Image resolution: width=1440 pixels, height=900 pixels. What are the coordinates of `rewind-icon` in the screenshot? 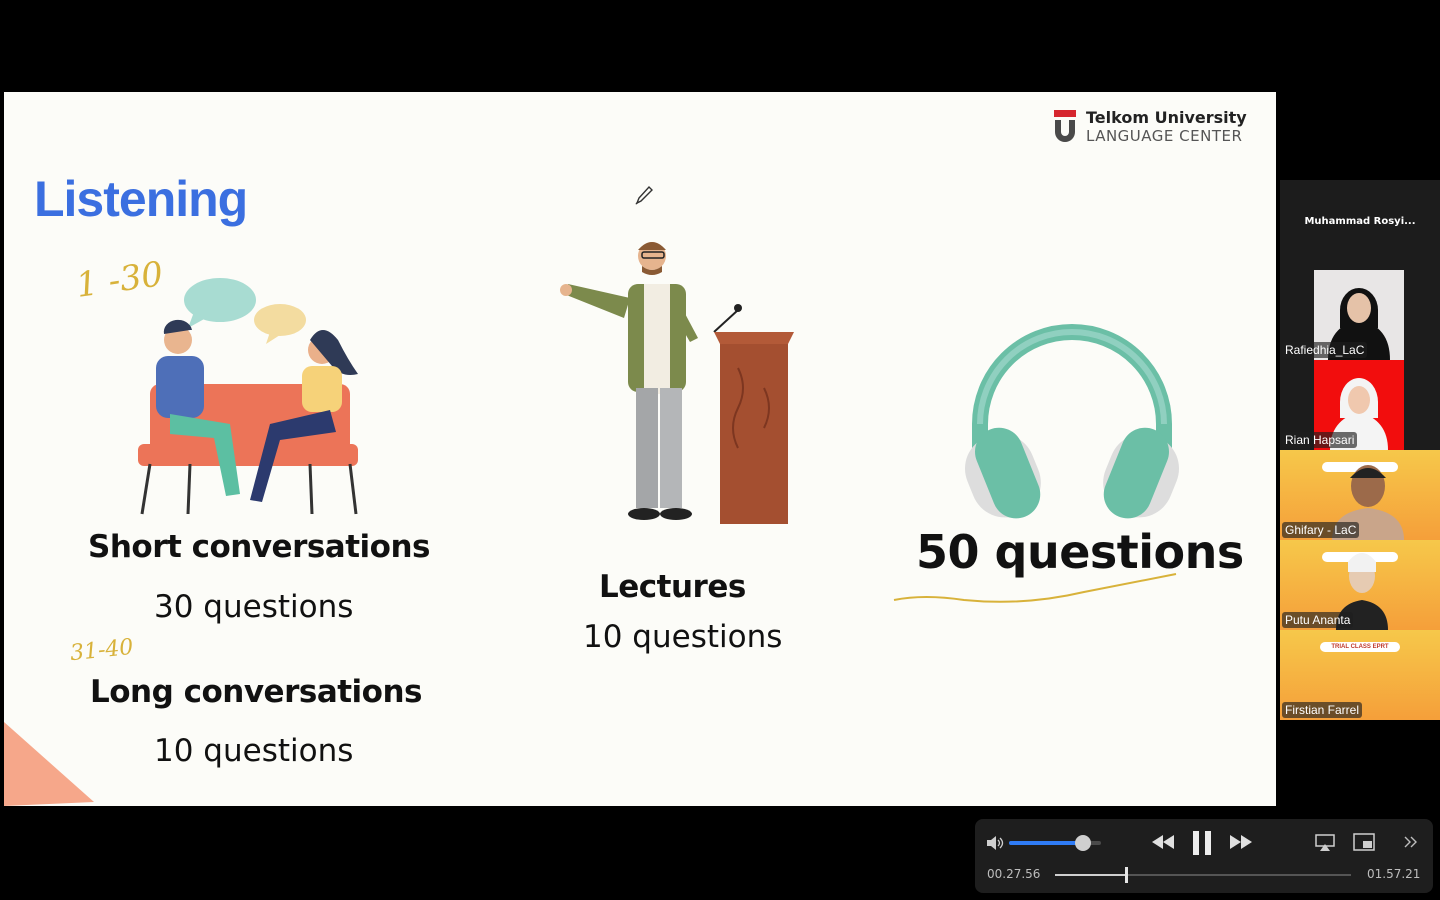 It's located at (1163, 842).